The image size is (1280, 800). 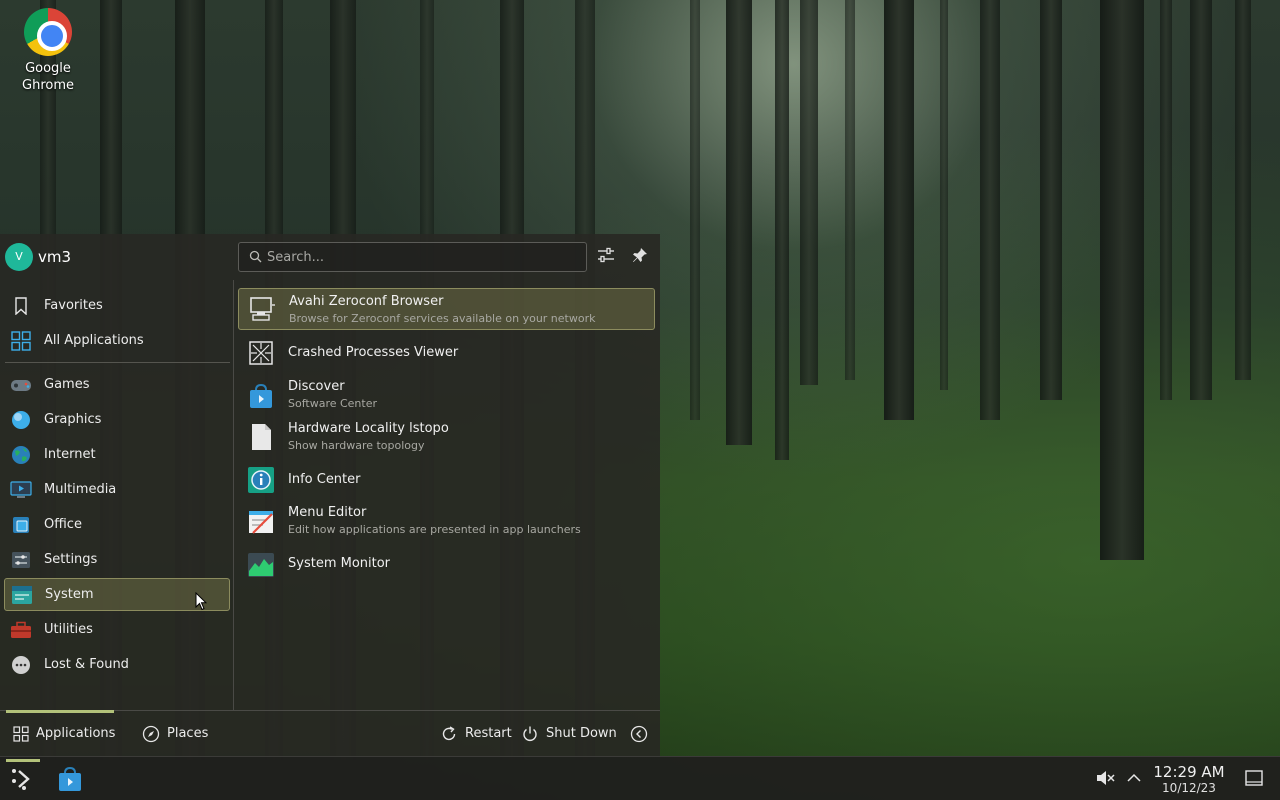 What do you see at coordinates (424, 257) in the screenshot?
I see `search-input` at bounding box center [424, 257].